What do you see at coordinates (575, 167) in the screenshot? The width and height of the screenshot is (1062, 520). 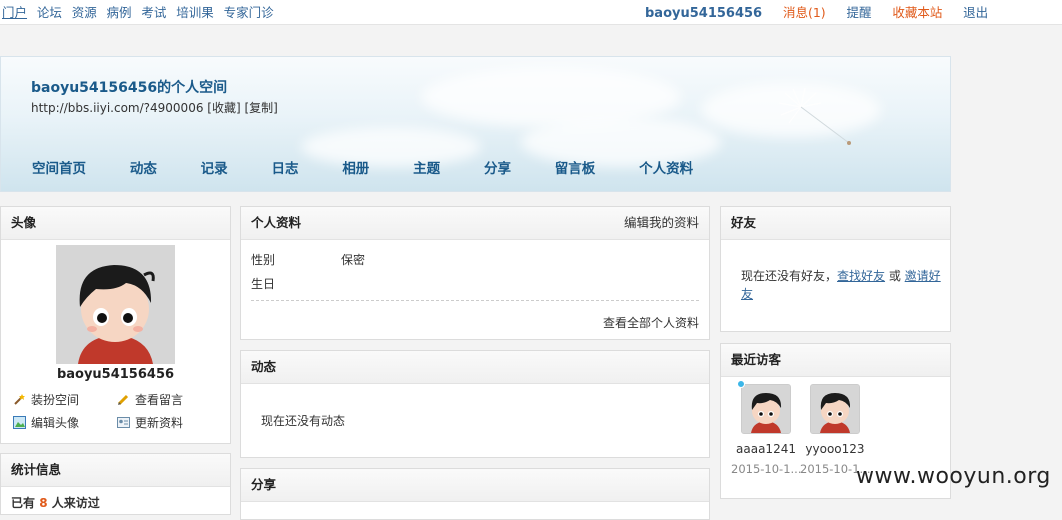 I see `space-nav-guestbook: 留言板` at bounding box center [575, 167].